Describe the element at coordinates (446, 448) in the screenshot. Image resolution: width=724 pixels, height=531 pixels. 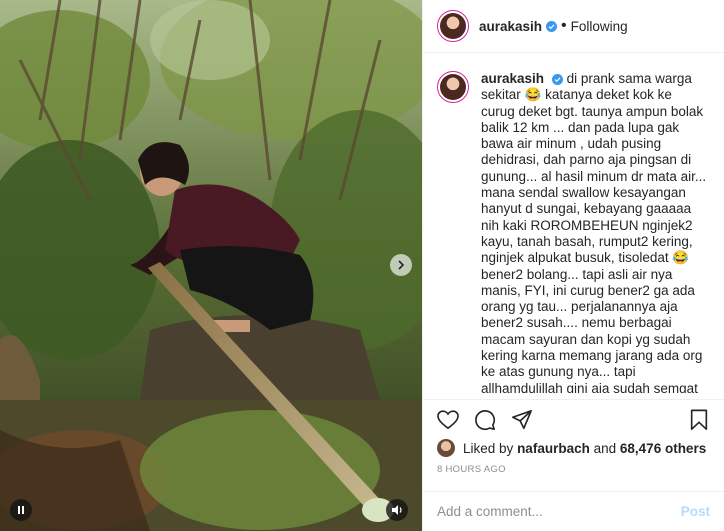
I see `liker-avatar` at that location.